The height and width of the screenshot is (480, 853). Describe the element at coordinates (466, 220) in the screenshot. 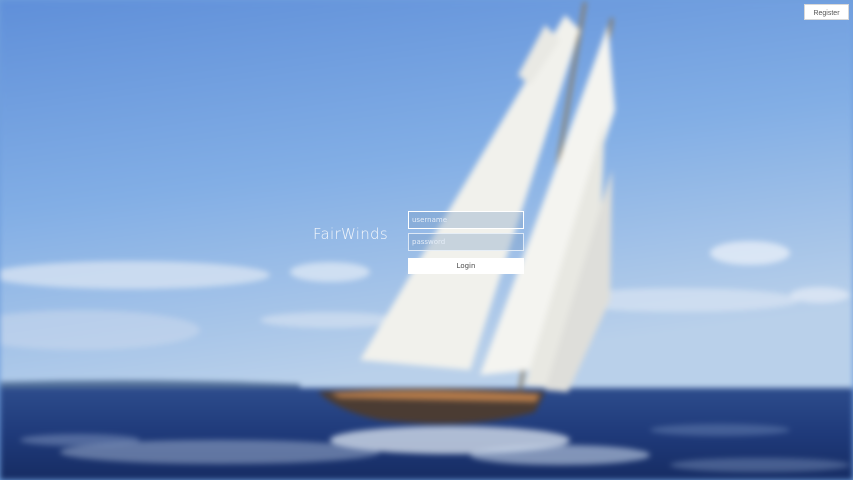

I see `username-input` at that location.